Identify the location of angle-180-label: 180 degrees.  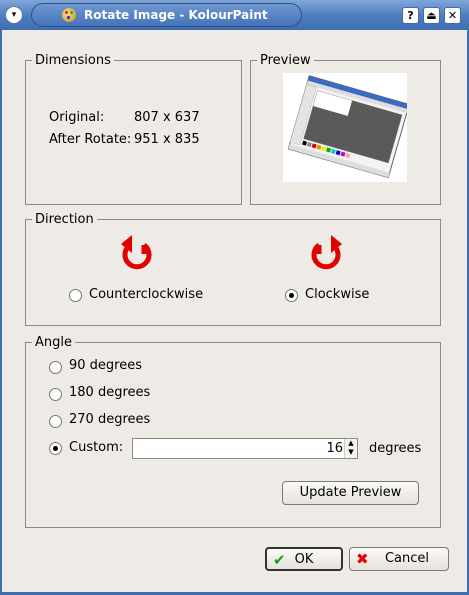
(109, 392).